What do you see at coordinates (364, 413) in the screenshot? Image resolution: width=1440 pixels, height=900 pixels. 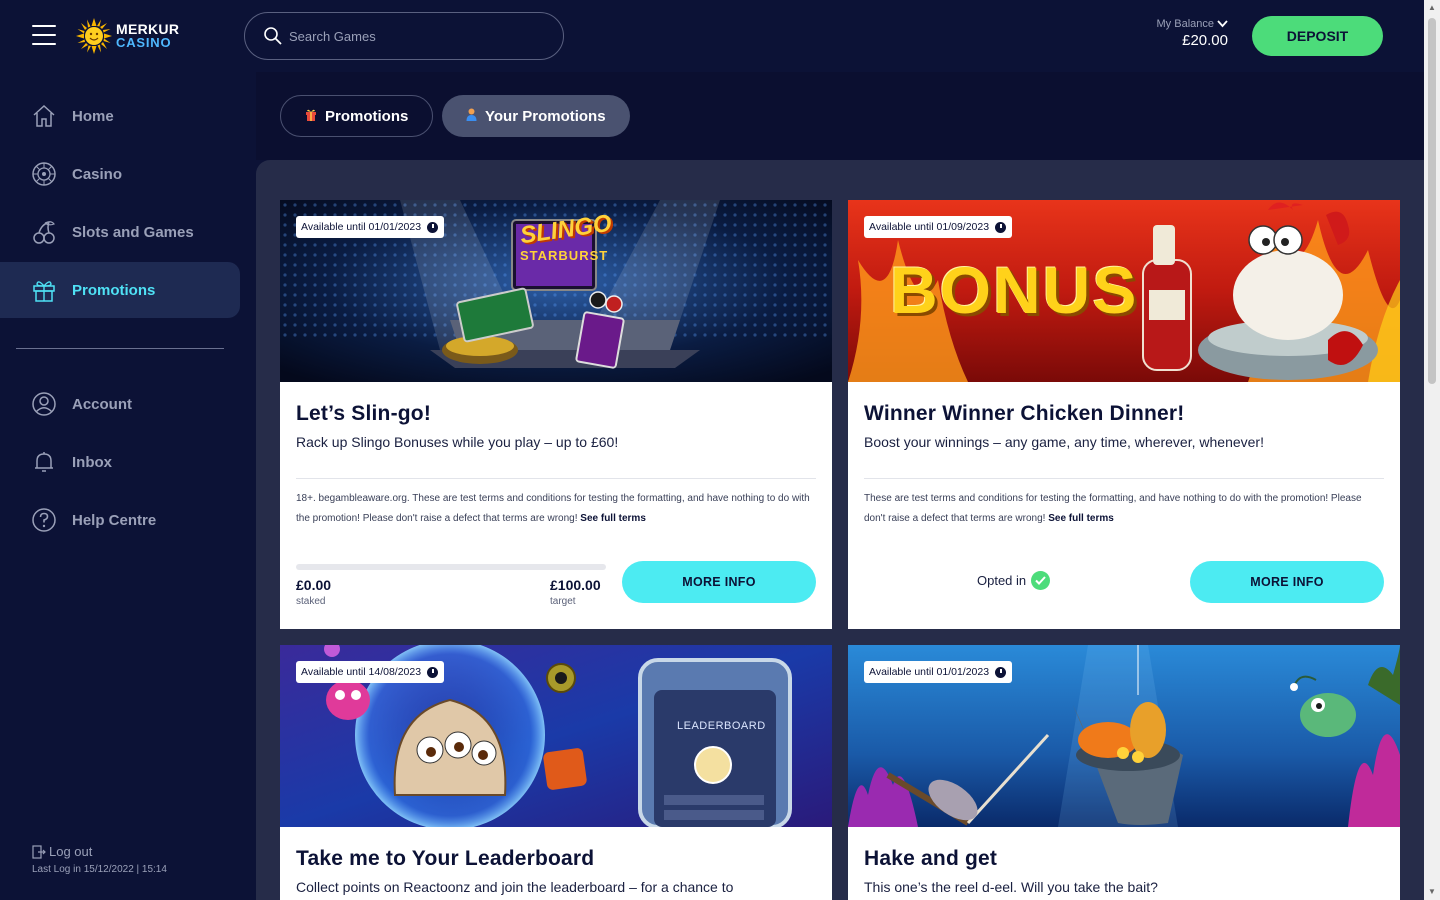 I see `promotion-title: Let’s Slin-go!` at bounding box center [364, 413].